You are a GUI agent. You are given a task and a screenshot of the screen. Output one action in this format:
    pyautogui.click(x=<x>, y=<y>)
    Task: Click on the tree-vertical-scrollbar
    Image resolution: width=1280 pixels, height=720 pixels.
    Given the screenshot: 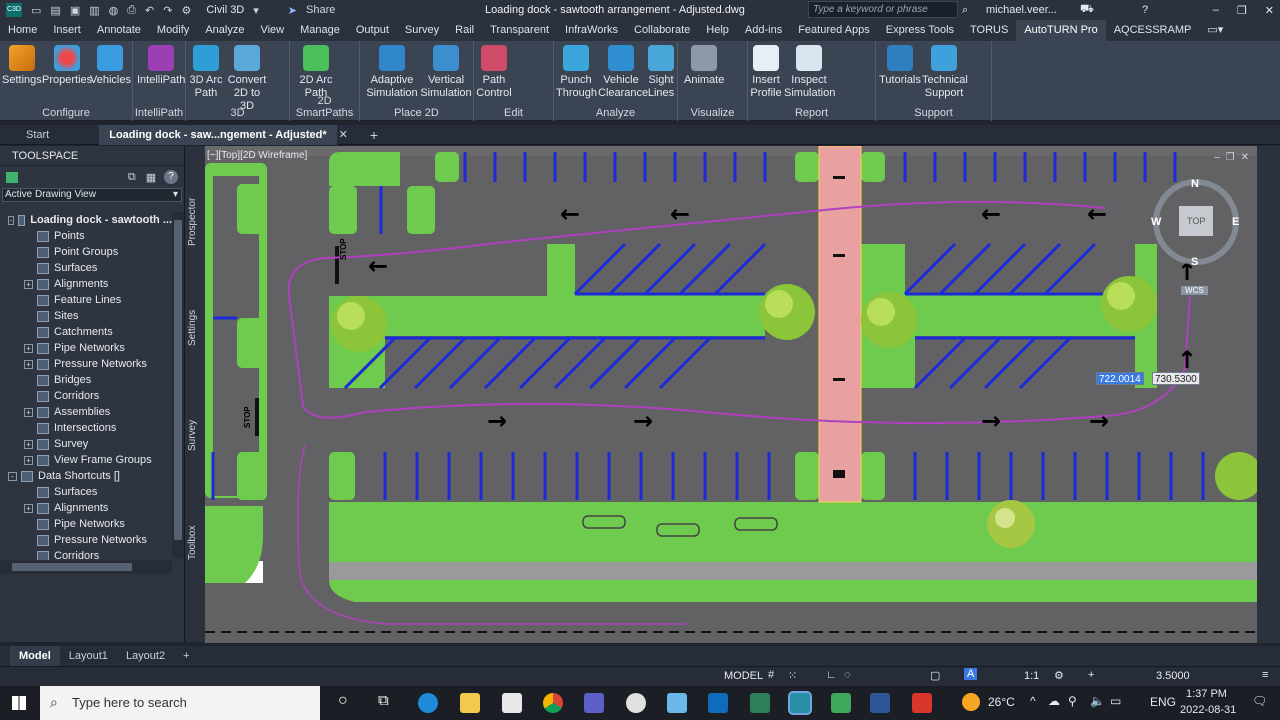 What is the action you would take?
    pyautogui.click(x=178, y=385)
    